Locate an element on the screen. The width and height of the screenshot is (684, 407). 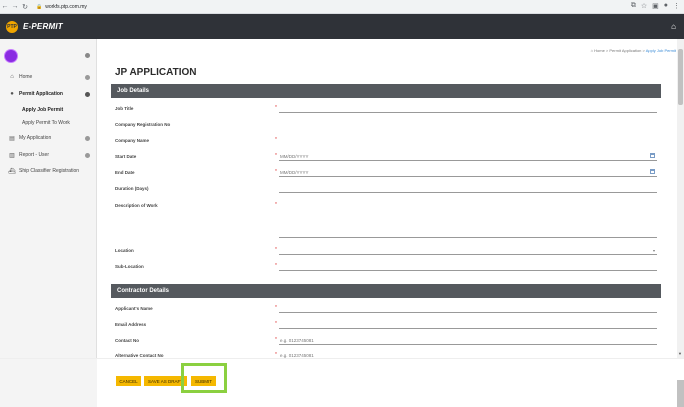
sidebar-item-report-user: ▥ Report - User is located at coordinates (48, 155).